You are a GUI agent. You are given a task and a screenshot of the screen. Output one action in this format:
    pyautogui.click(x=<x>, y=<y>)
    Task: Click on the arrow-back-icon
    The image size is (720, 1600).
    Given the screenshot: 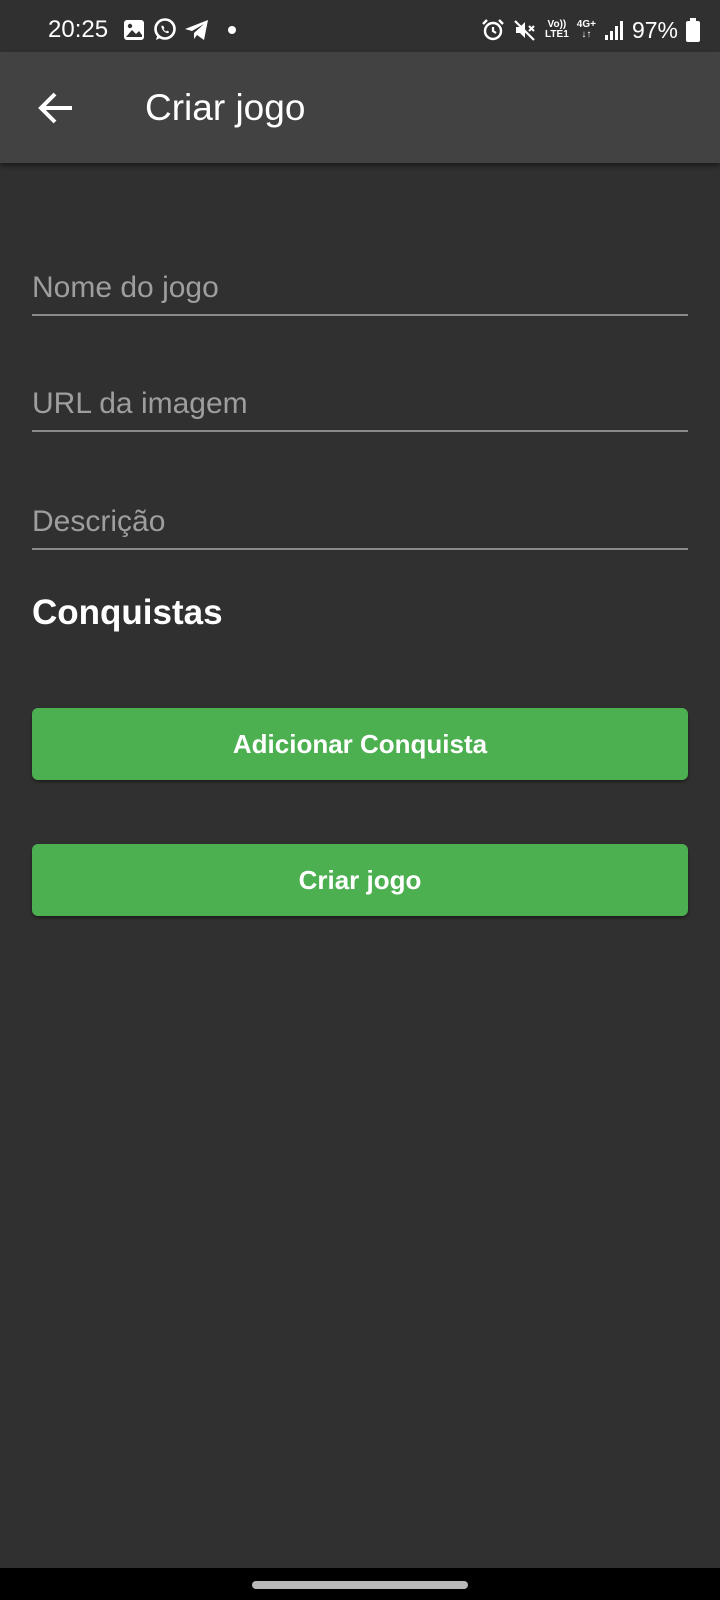 What is the action you would take?
    pyautogui.click(x=55, y=108)
    